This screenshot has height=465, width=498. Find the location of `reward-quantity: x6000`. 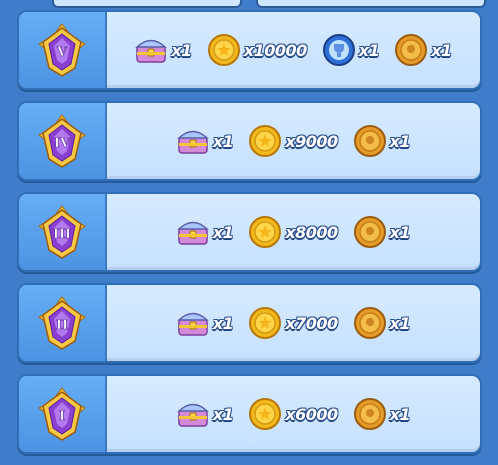

reward-quantity: x6000 is located at coordinates (311, 414).